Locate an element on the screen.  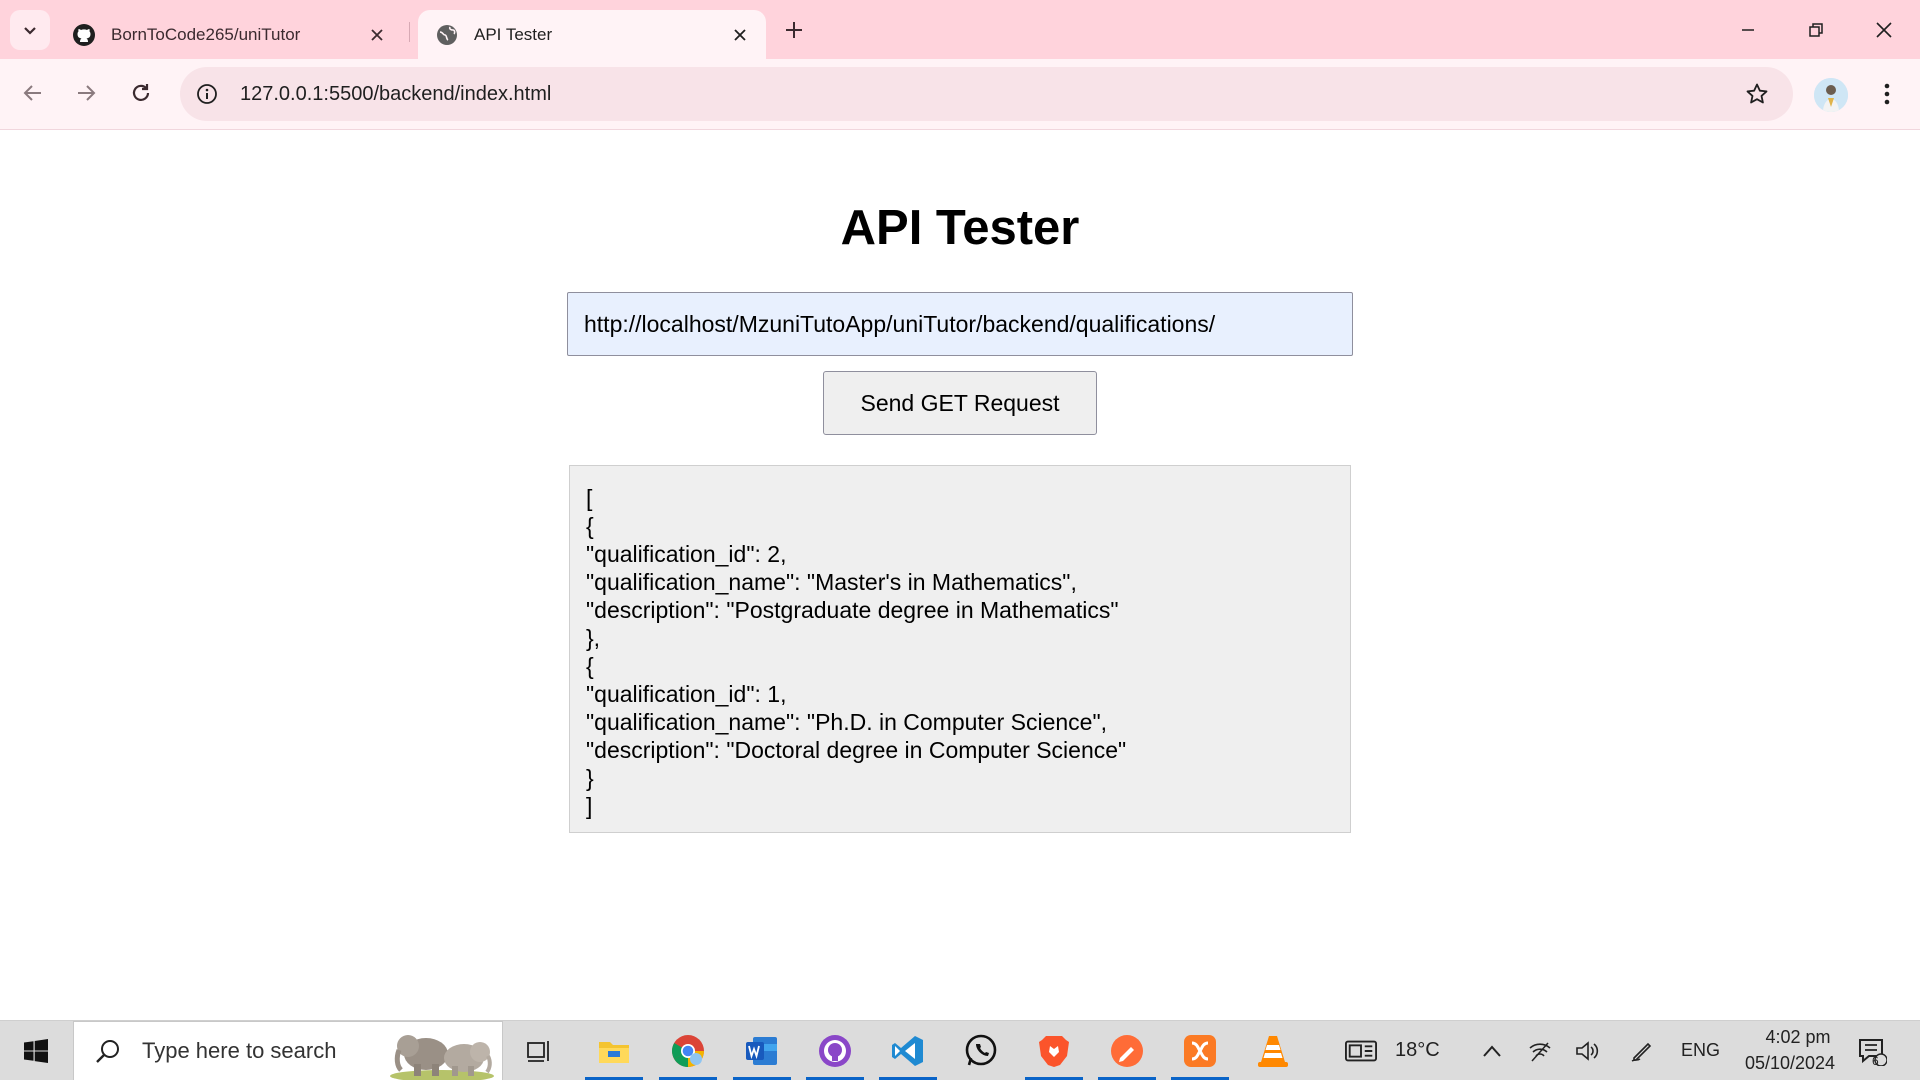
close-window-button is located at coordinates (1884, 29).